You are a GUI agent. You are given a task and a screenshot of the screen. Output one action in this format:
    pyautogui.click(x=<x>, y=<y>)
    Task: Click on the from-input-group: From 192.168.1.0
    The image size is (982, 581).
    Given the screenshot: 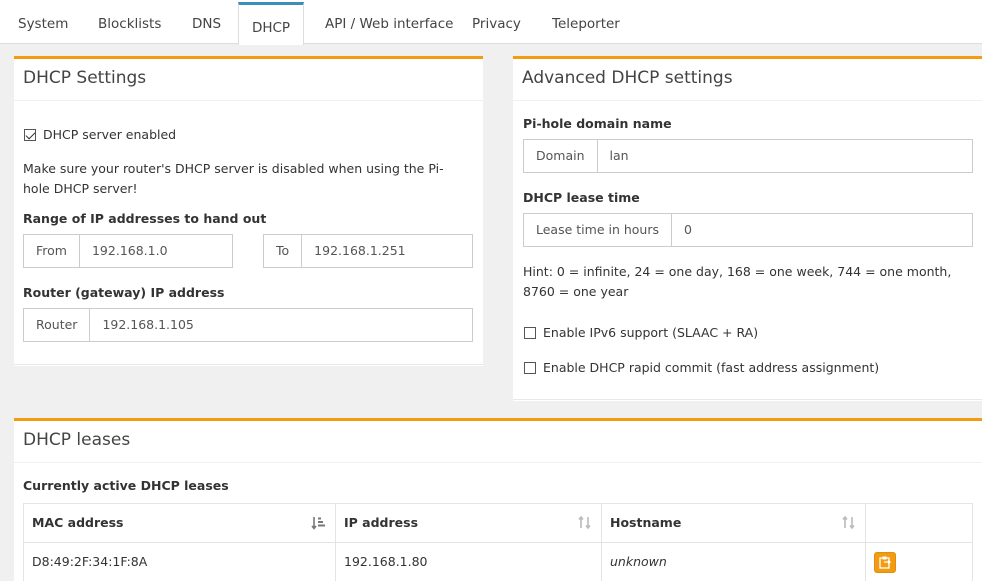 What is the action you would take?
    pyautogui.click(x=128, y=251)
    